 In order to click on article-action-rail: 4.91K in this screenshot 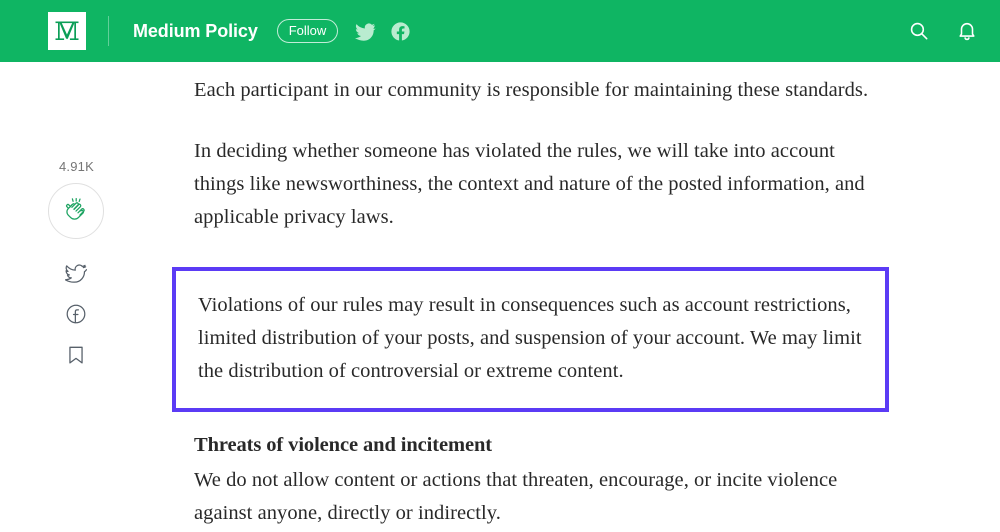, I will do `click(77, 218)`.